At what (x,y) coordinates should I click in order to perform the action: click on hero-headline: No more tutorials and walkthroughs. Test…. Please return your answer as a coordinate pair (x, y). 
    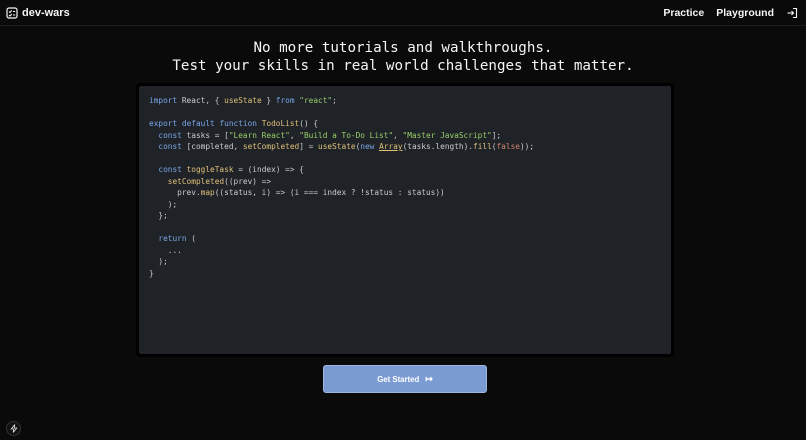
    Looking at the image, I should click on (403, 57).